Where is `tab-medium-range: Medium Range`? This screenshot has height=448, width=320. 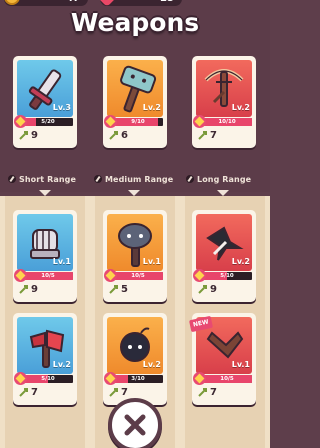
tab-medium-range: Medium Range is located at coordinates (133, 179).